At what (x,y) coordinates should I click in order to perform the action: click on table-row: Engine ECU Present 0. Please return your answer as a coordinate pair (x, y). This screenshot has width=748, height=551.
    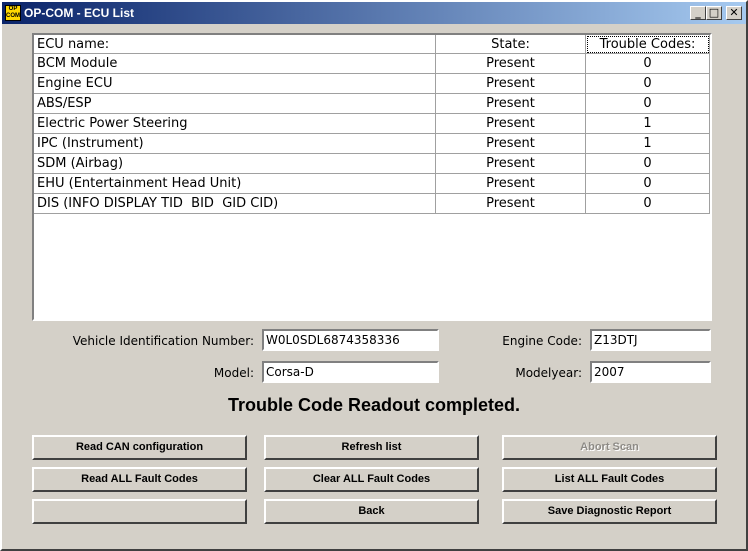
    Looking at the image, I should click on (372, 83).